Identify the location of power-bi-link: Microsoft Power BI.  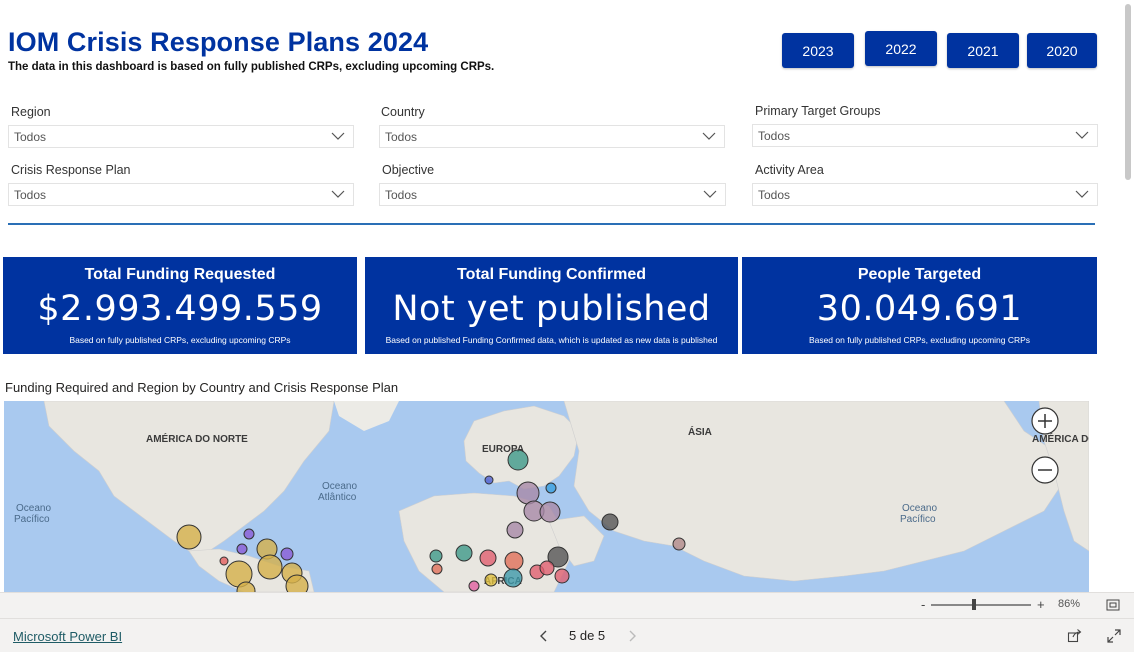
(67, 636).